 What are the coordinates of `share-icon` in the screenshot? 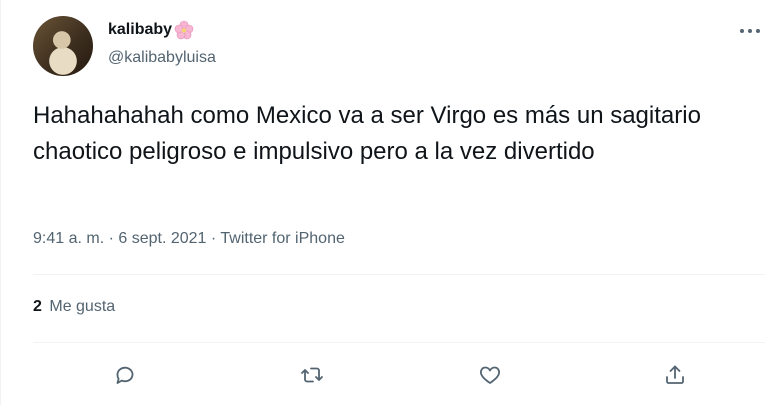 It's located at (675, 374).